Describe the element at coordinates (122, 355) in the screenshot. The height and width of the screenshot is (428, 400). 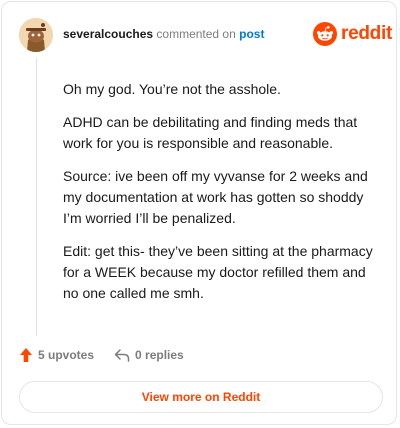
I see `reply-arrow-icon` at that location.